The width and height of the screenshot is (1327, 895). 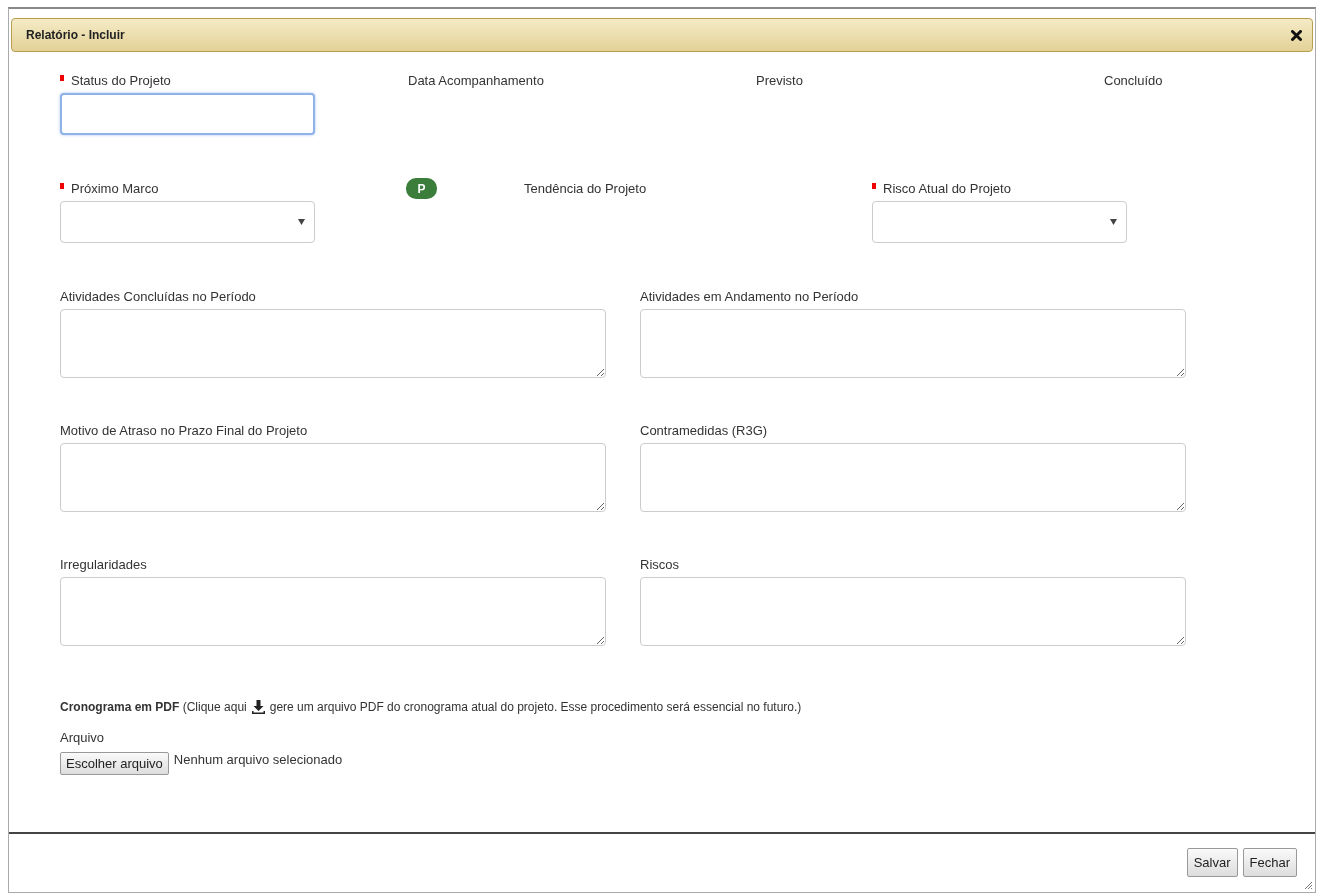 I want to click on field-label: Data Acompanhamento, so click(x=476, y=80).